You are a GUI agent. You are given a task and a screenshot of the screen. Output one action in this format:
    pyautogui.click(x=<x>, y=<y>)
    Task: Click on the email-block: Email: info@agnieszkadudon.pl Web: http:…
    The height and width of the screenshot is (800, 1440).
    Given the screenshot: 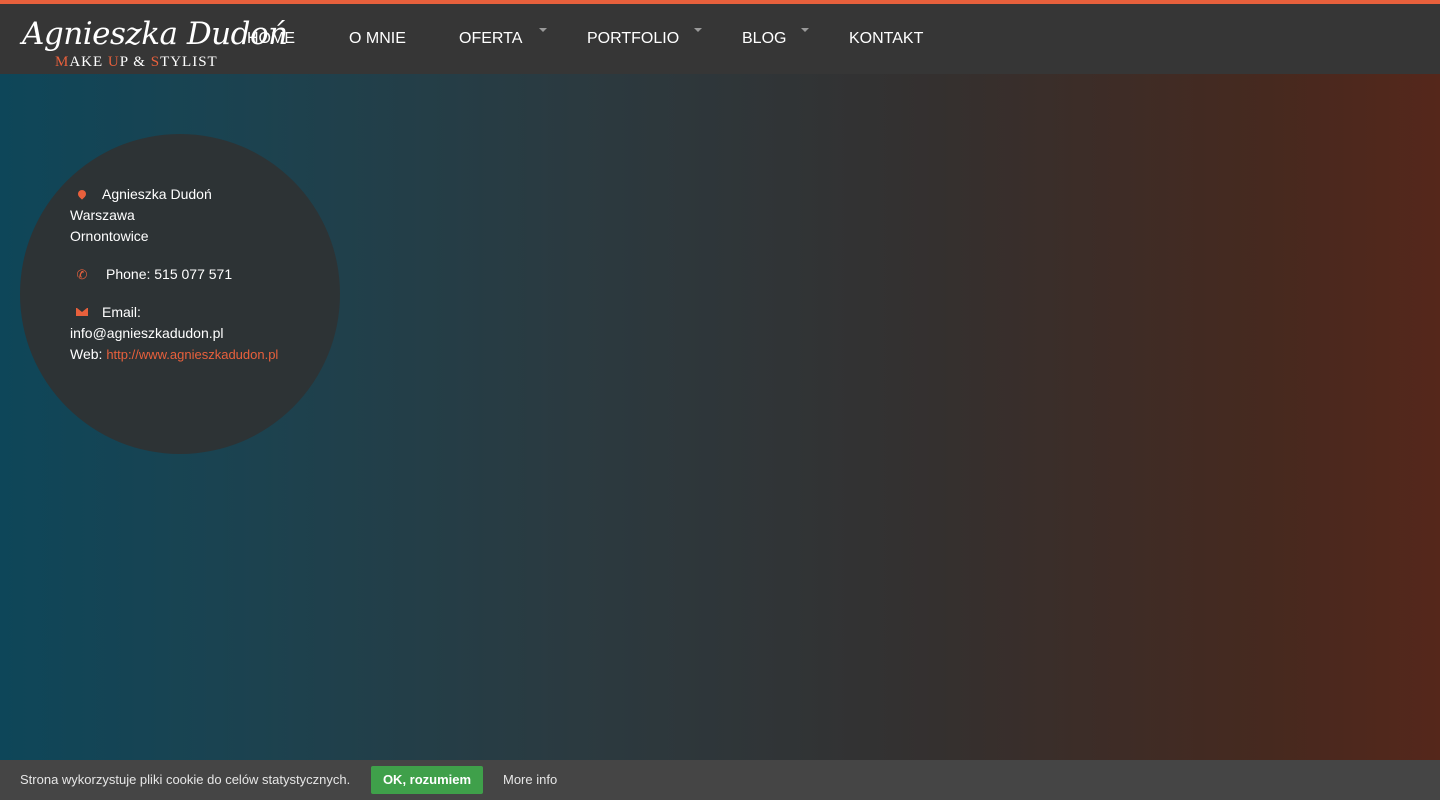 What is the action you would take?
    pyautogui.click(x=200, y=333)
    